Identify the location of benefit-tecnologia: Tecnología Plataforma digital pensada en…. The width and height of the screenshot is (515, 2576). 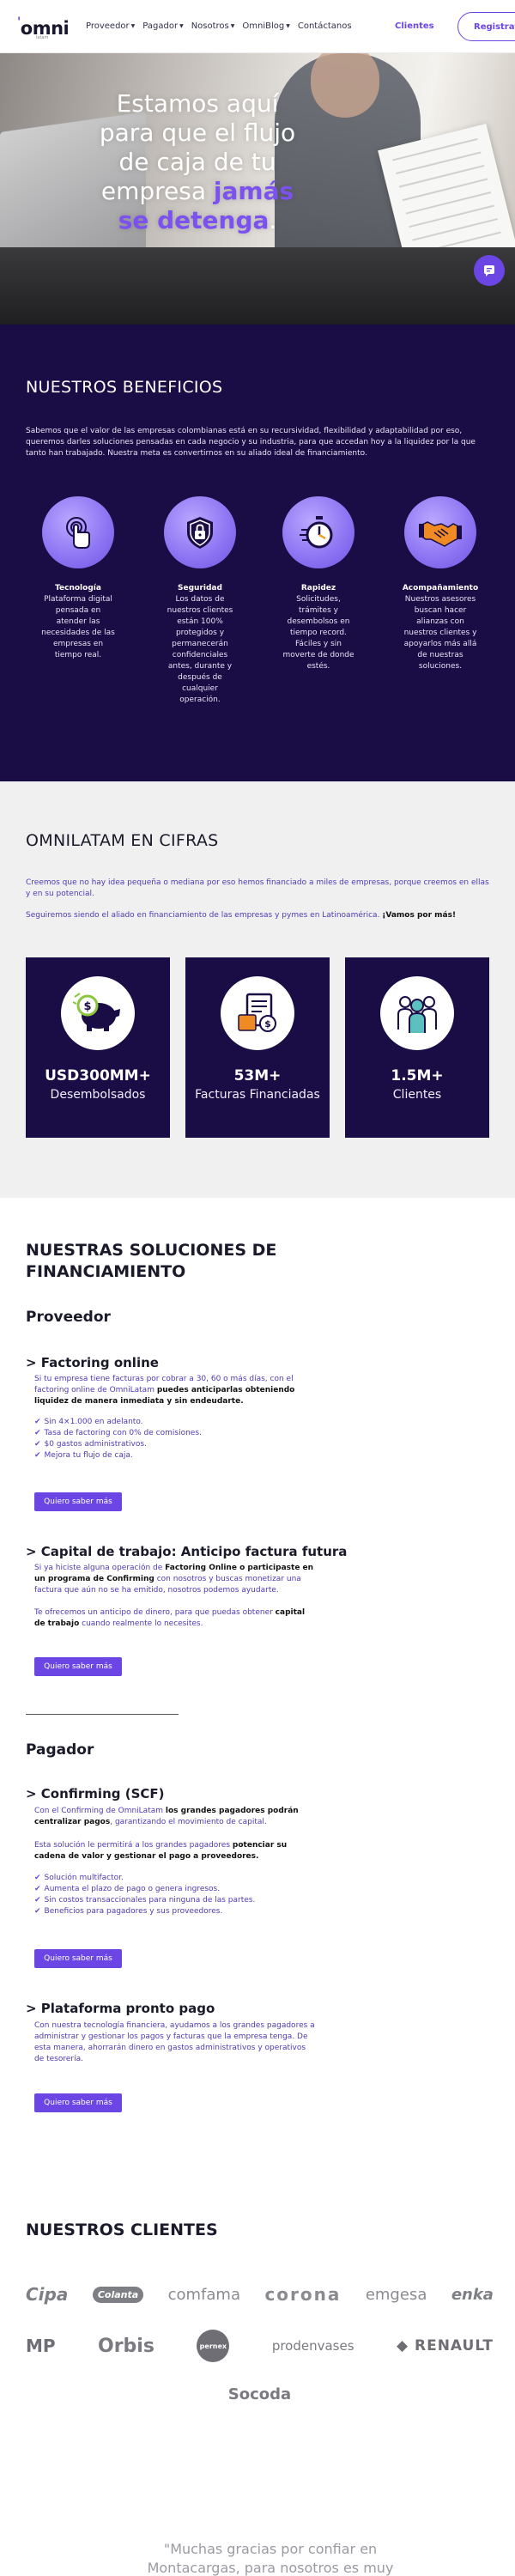
(78, 578).